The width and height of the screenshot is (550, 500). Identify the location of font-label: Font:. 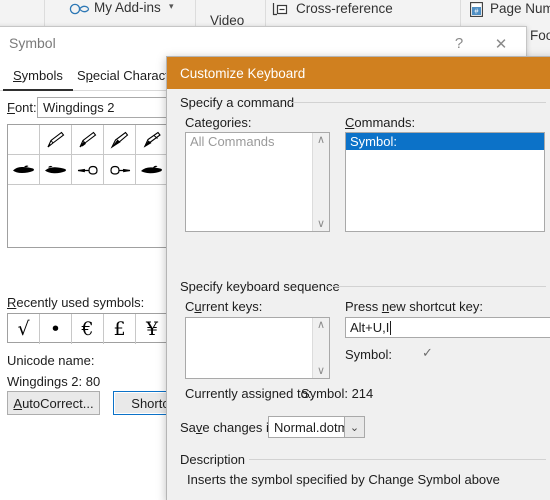
(22, 107).